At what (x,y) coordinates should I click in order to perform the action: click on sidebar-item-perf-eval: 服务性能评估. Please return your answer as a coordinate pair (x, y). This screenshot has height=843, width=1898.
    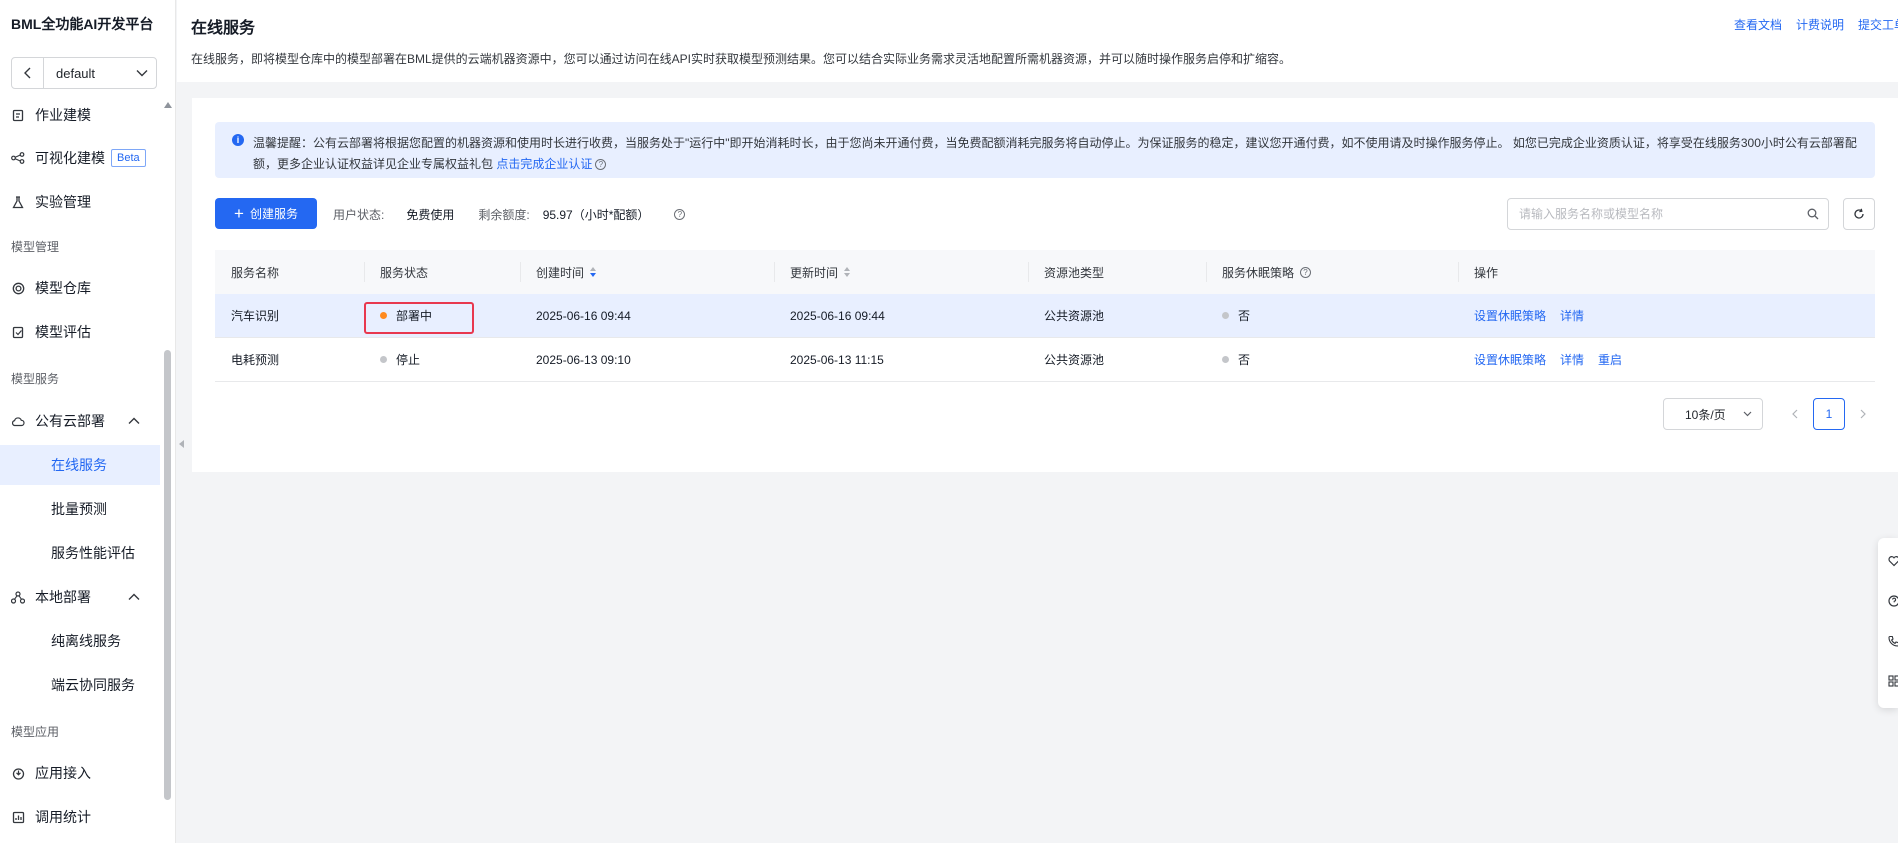
    Looking at the image, I should click on (80, 553).